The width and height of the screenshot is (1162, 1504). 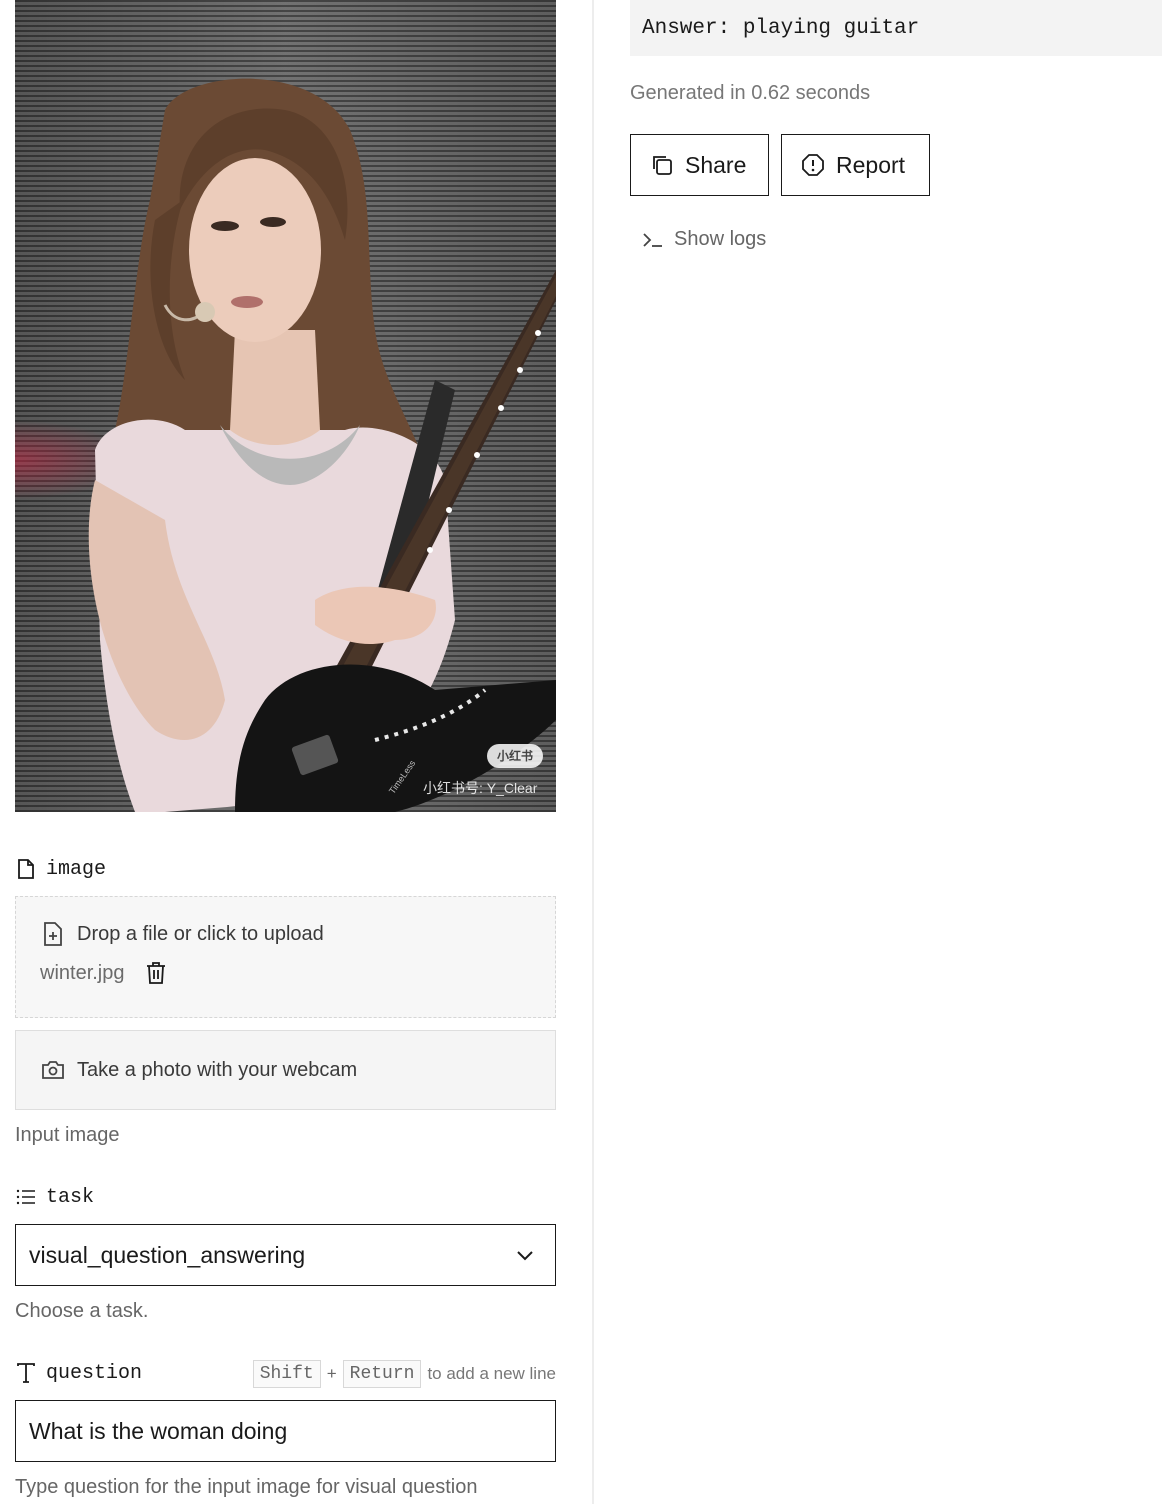 I want to click on image-field-label: image, so click(x=60, y=869).